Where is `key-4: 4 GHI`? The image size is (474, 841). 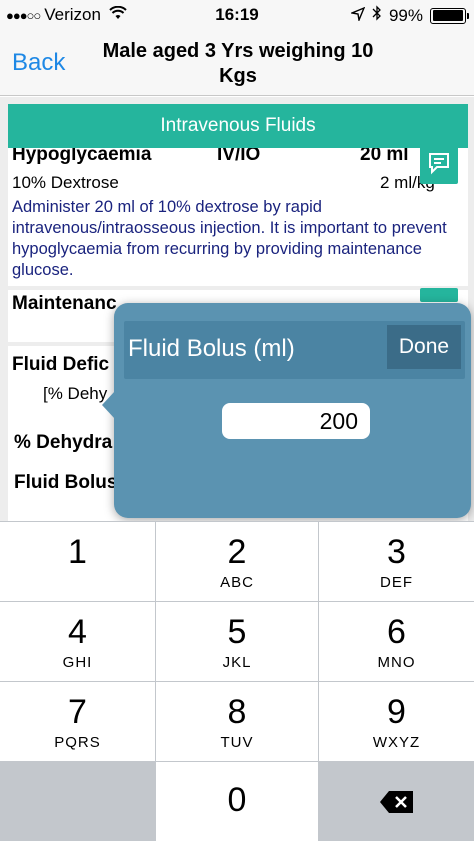
key-4: 4 GHI is located at coordinates (77, 641).